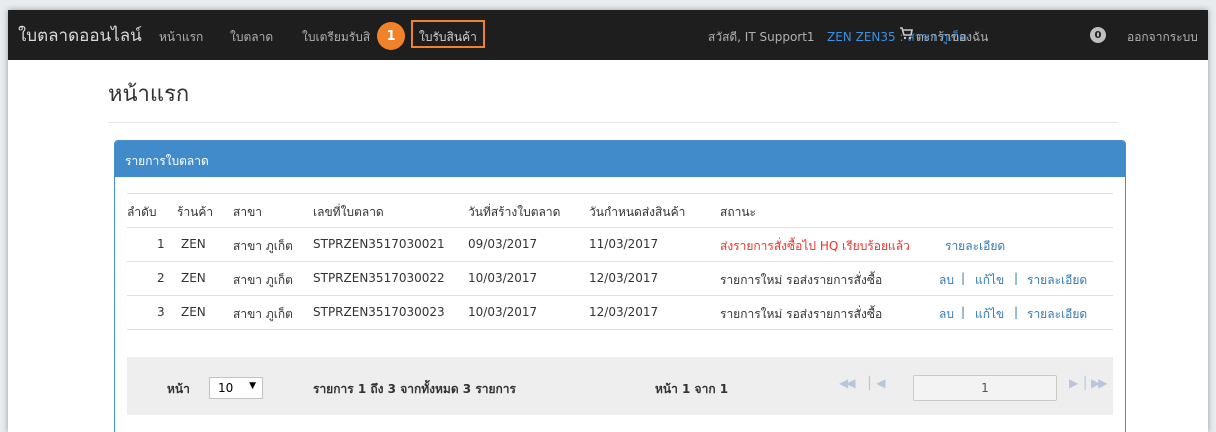  What do you see at coordinates (847, 383) in the screenshot?
I see `first-page-icon: ◀◀` at bounding box center [847, 383].